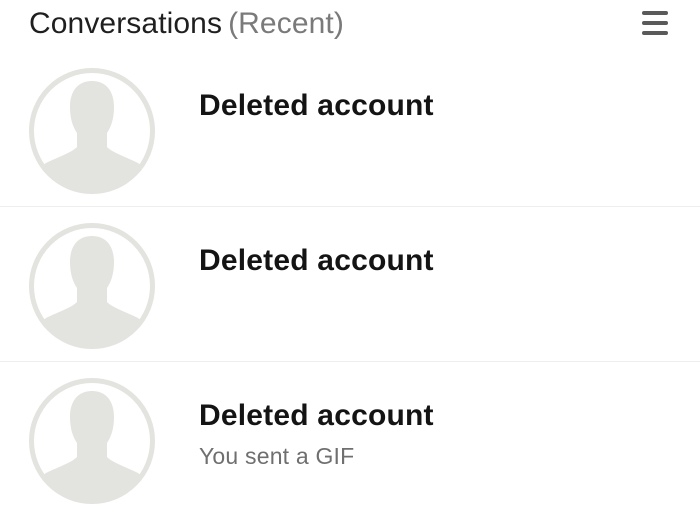 Image resolution: width=700 pixels, height=517 pixels. Describe the element at coordinates (277, 456) in the screenshot. I see `conversation-preview: You sent a GIF` at that location.